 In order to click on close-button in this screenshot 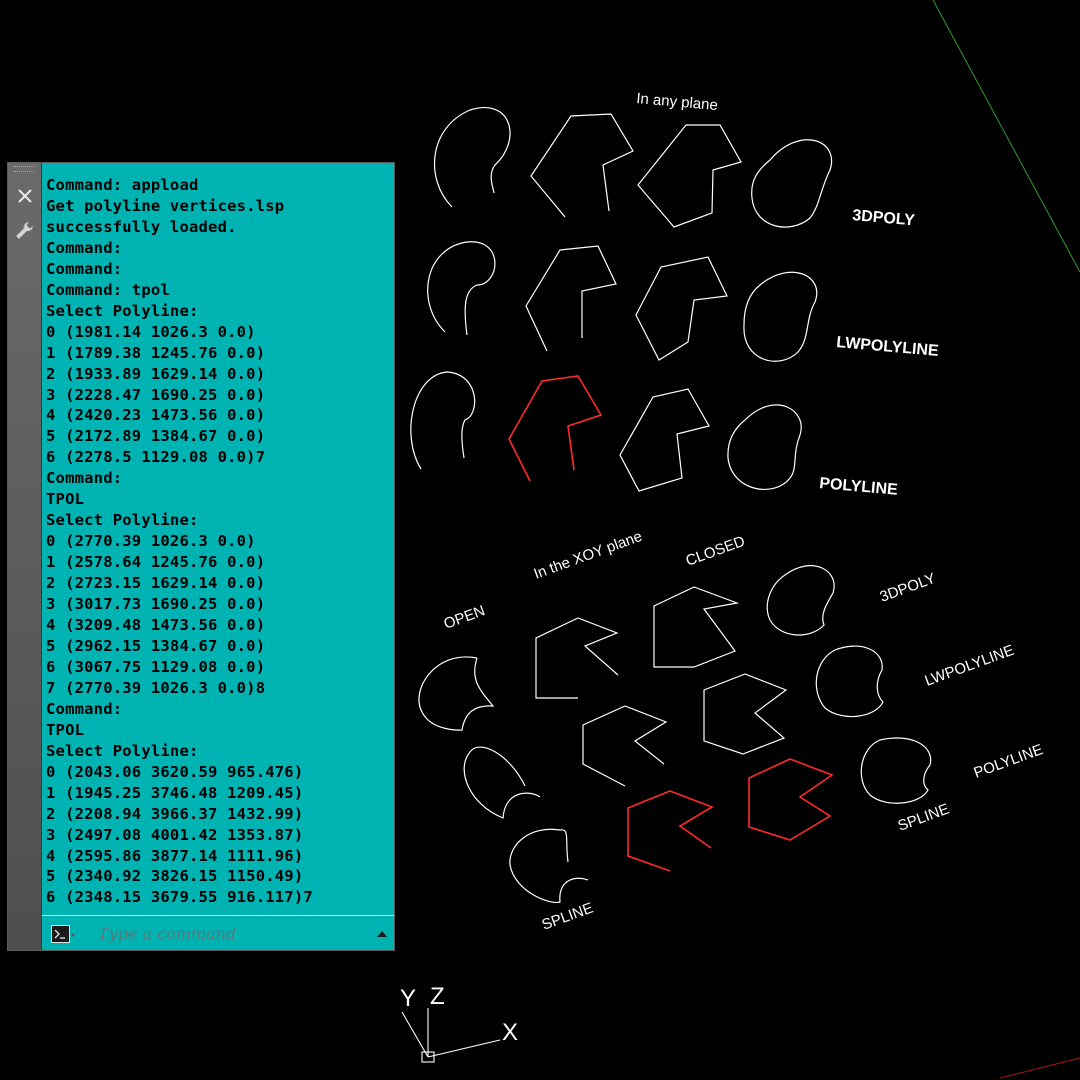, I will do `click(25, 196)`.